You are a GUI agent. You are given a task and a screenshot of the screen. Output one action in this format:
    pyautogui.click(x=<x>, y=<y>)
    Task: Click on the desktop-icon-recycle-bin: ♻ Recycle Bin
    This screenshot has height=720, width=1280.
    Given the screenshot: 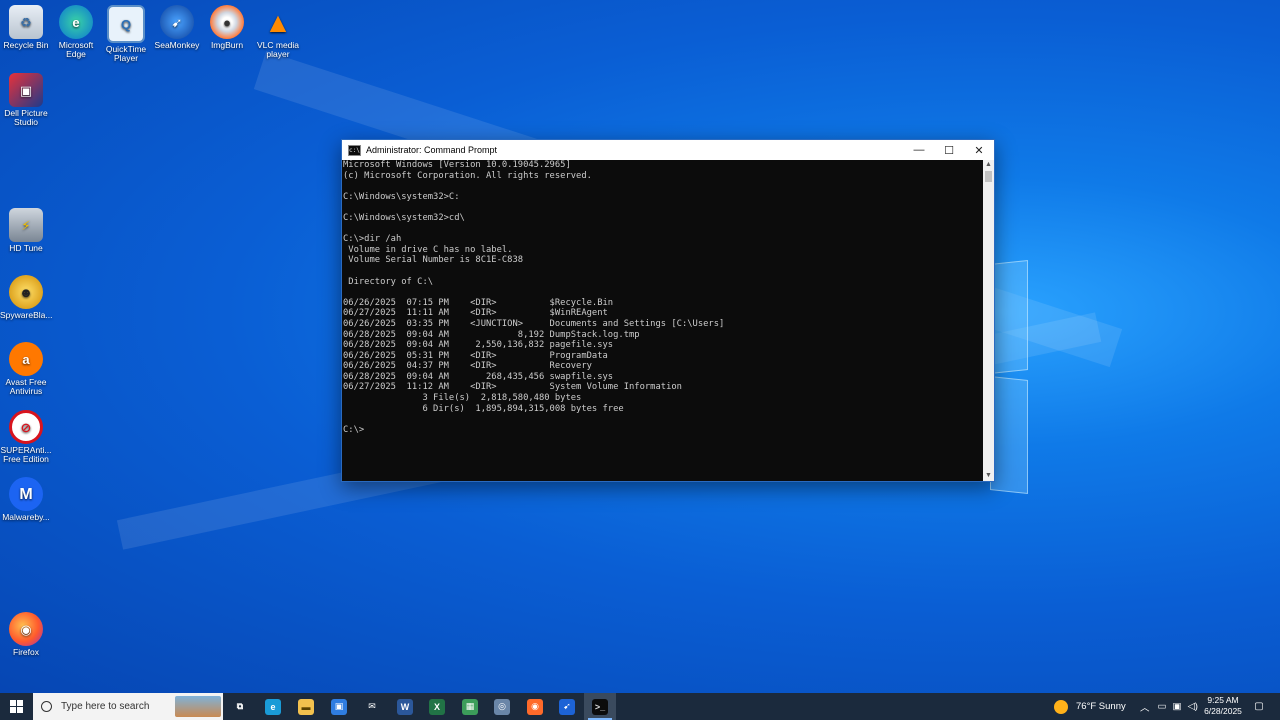 What is the action you would take?
    pyautogui.click(x=26, y=27)
    